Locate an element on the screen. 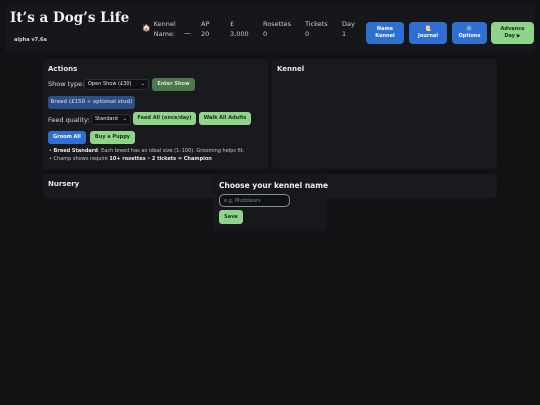  show-type-select-value: Open Show (£30) is located at coordinates (110, 84).